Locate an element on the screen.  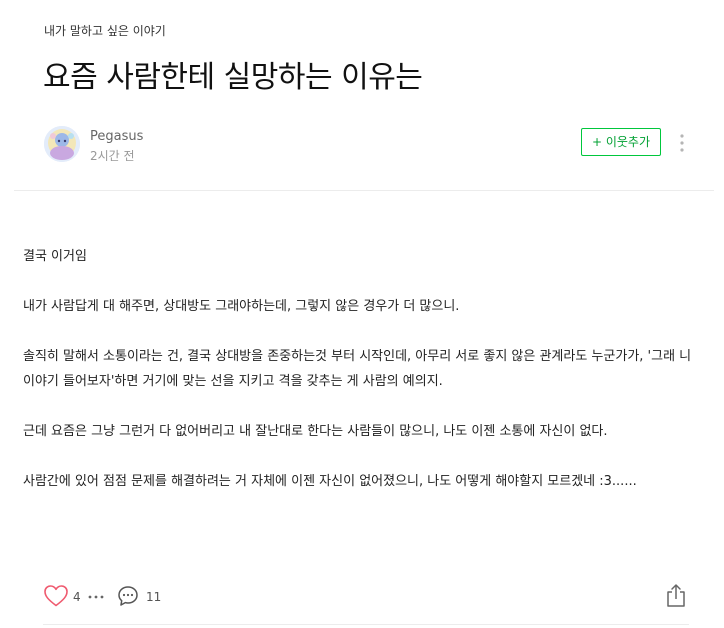
share-icon is located at coordinates (676, 595).